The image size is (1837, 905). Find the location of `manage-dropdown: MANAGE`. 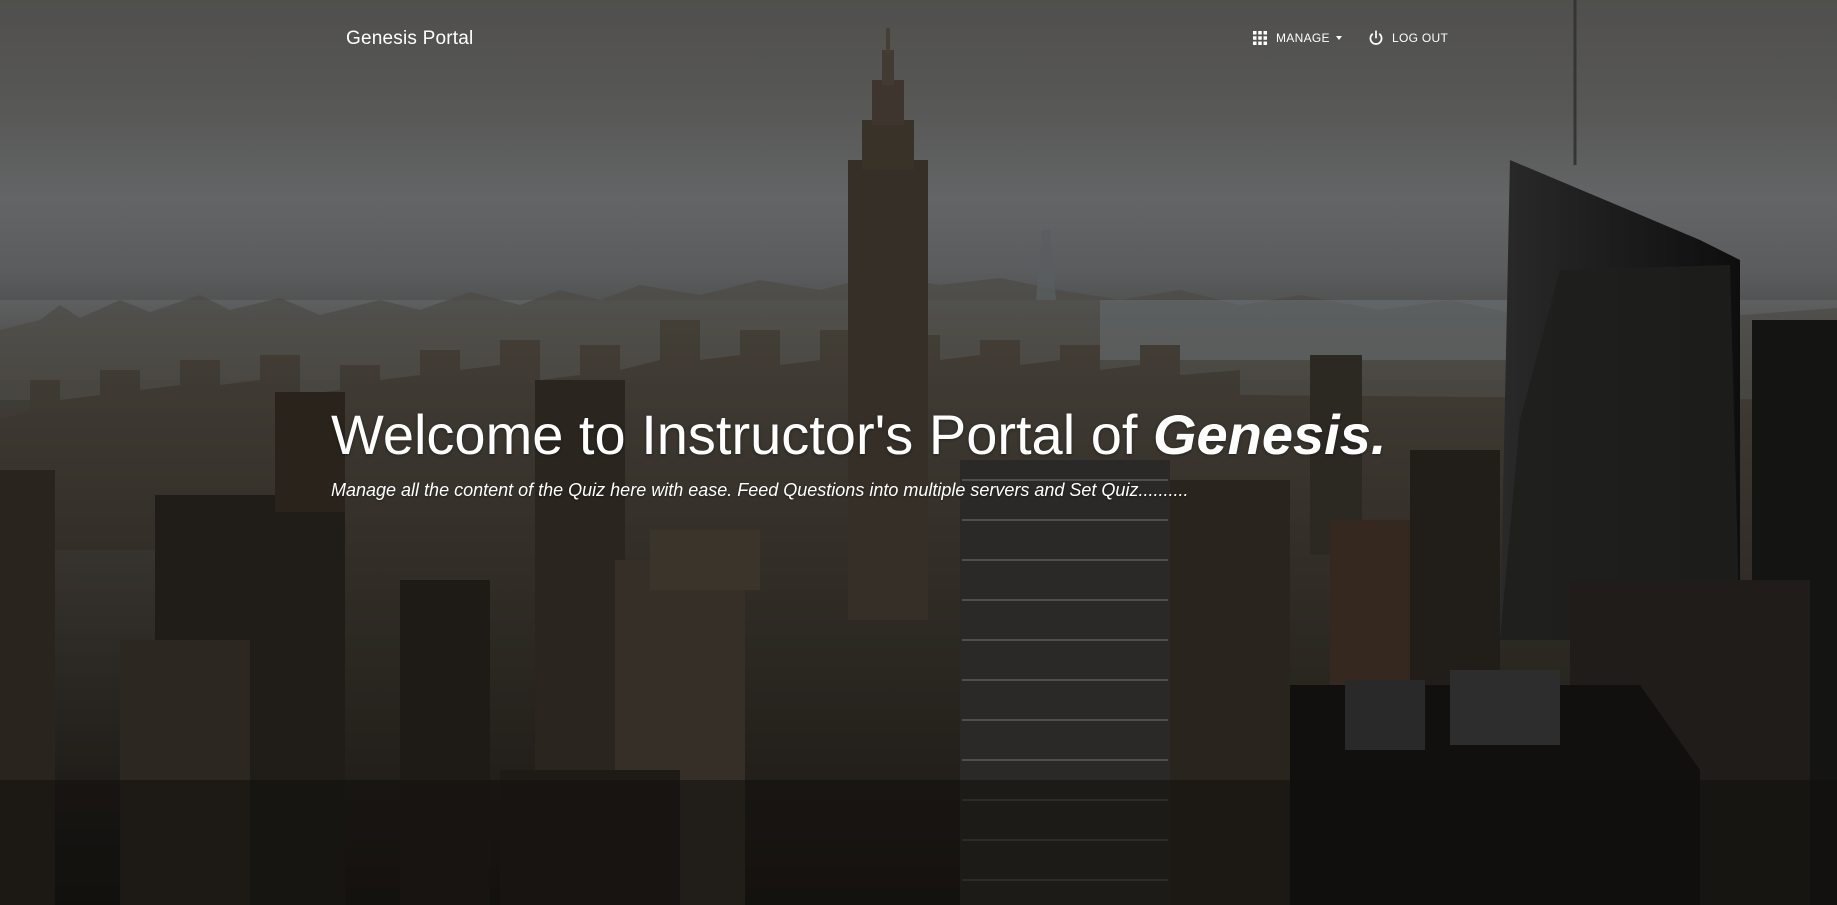

manage-dropdown: MANAGE is located at coordinates (1297, 38).